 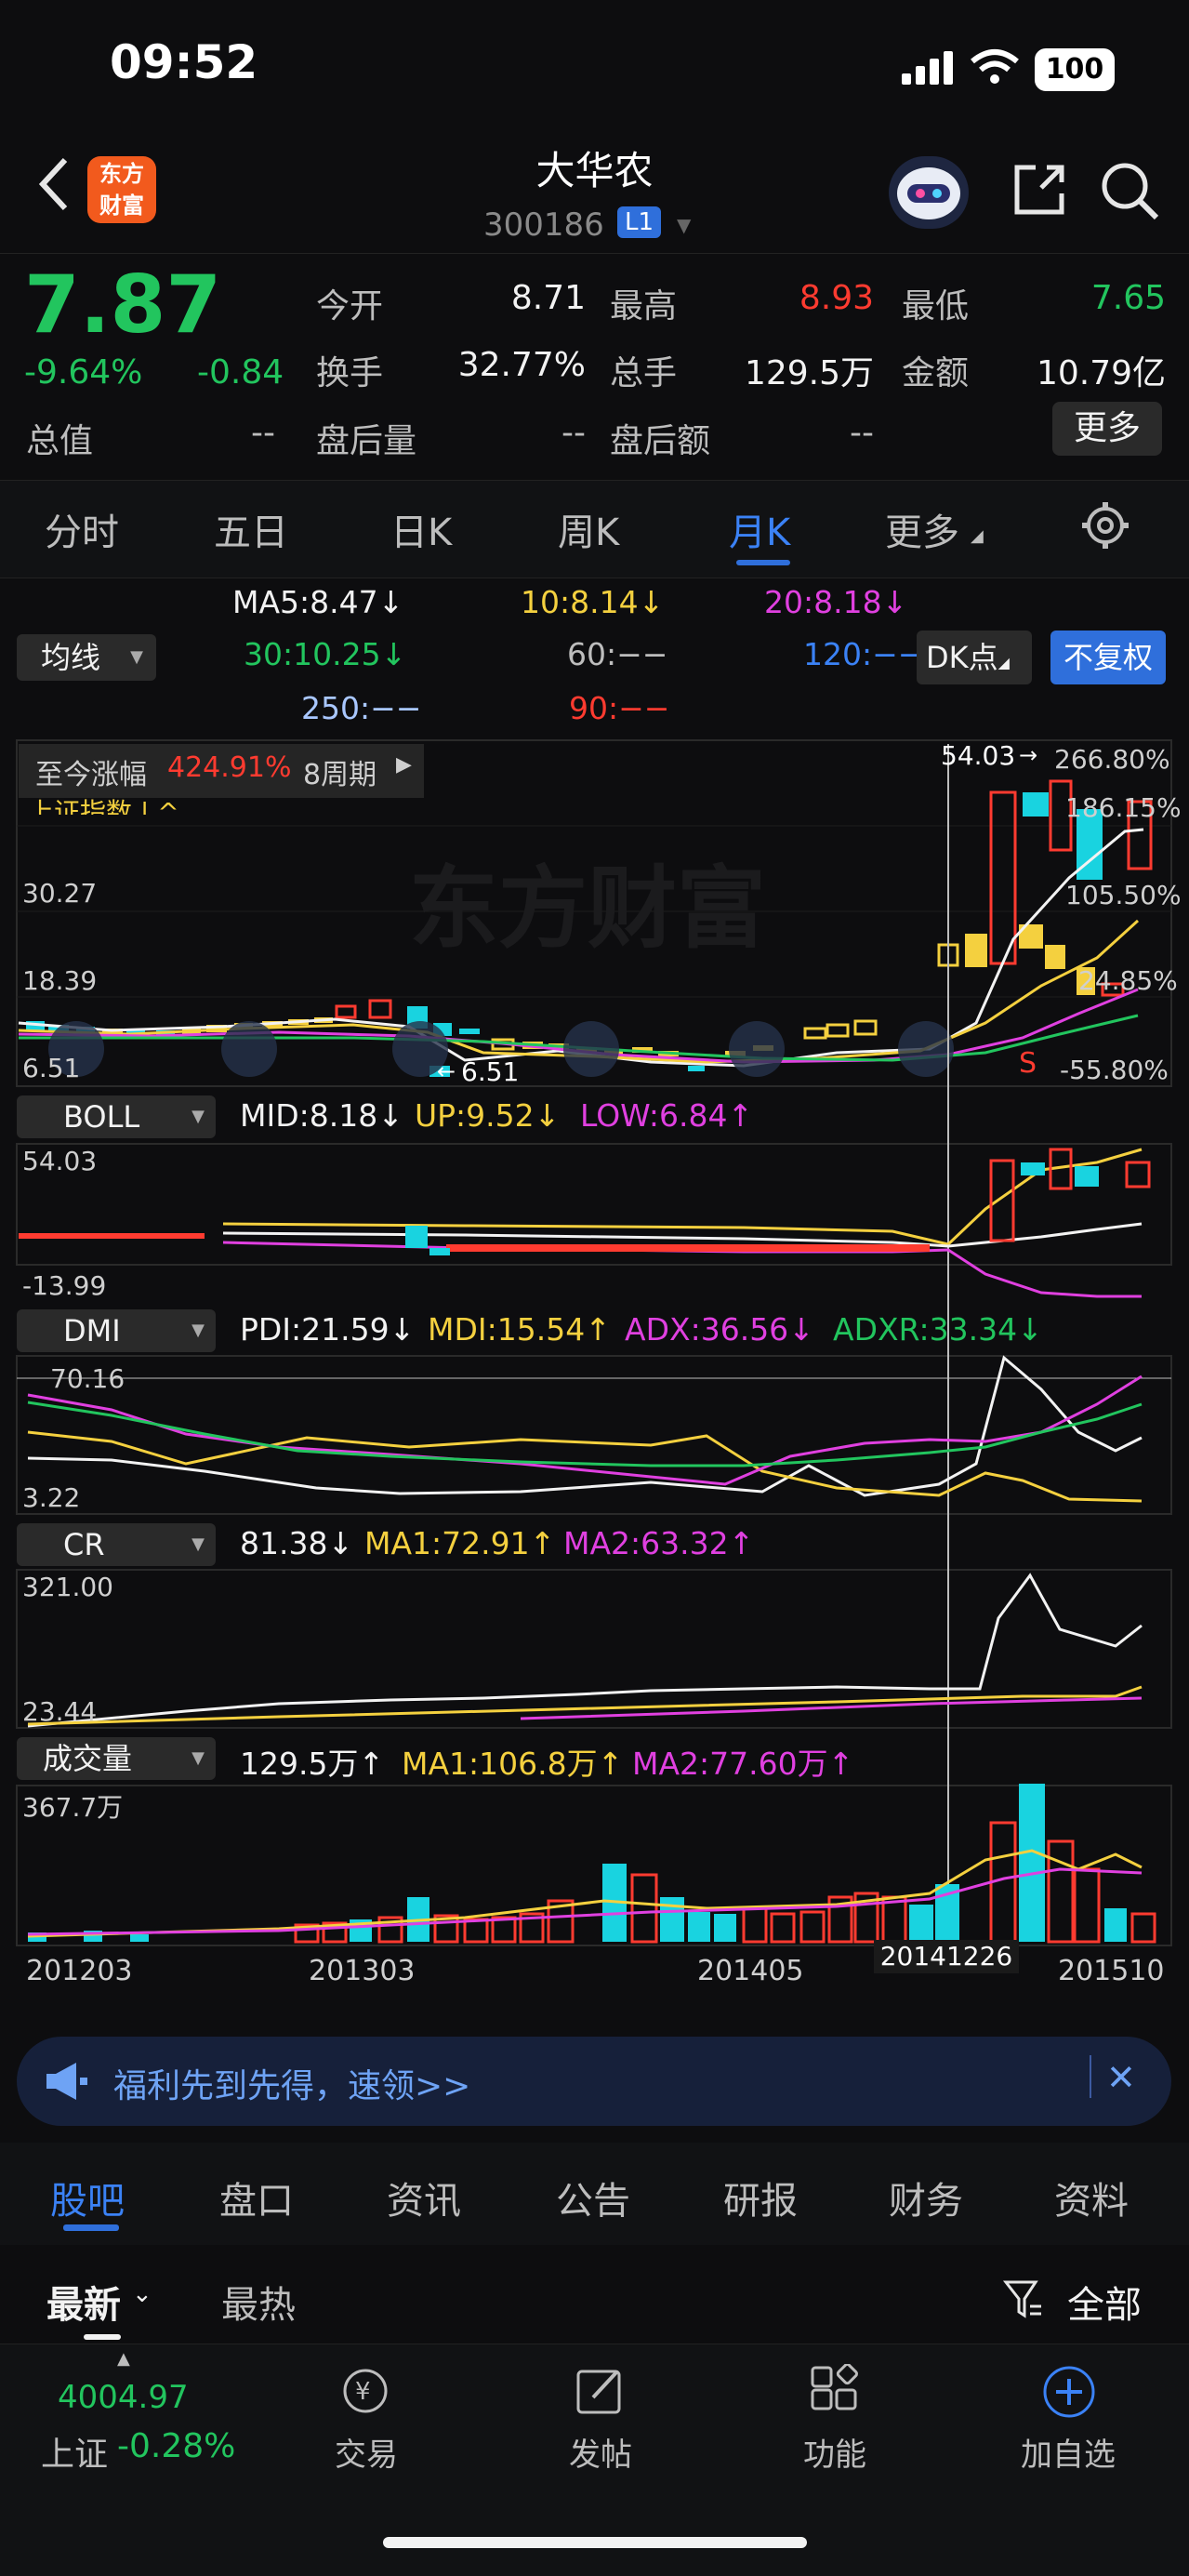 I want to click on open-label: 今开, so click(x=350, y=306).